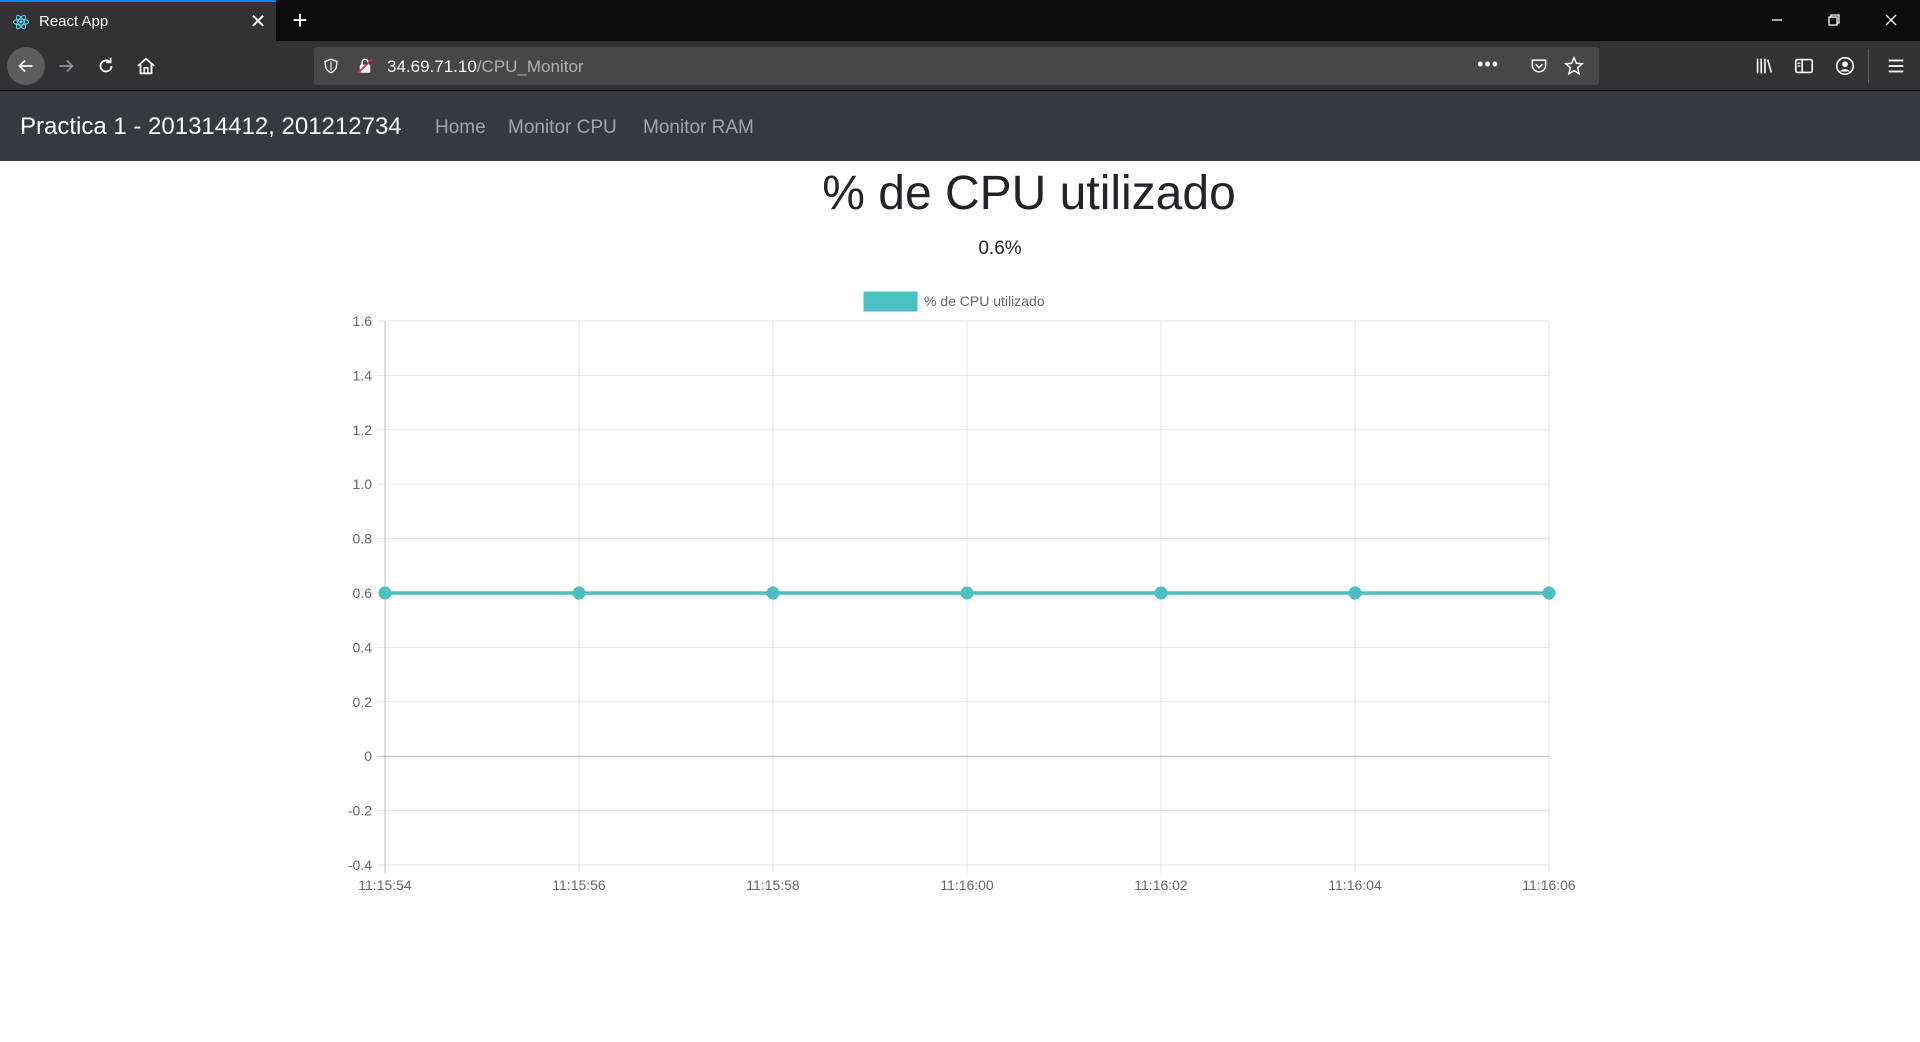 This screenshot has height=1042, width=1920. Describe the element at coordinates (363, 539) in the screenshot. I see `y-tick-label: 0.8` at that location.